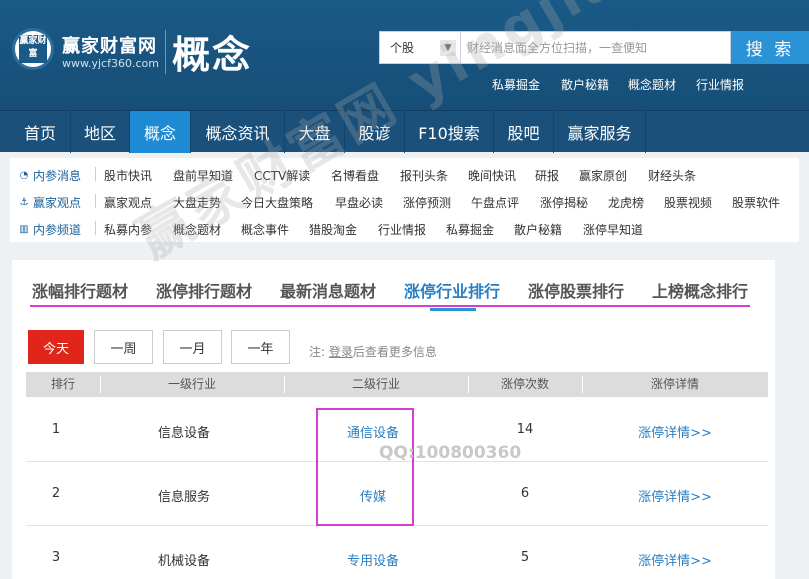 The height and width of the screenshot is (579, 809). Describe the element at coordinates (56, 347) in the screenshot. I see `period-today-button: 今天` at that location.